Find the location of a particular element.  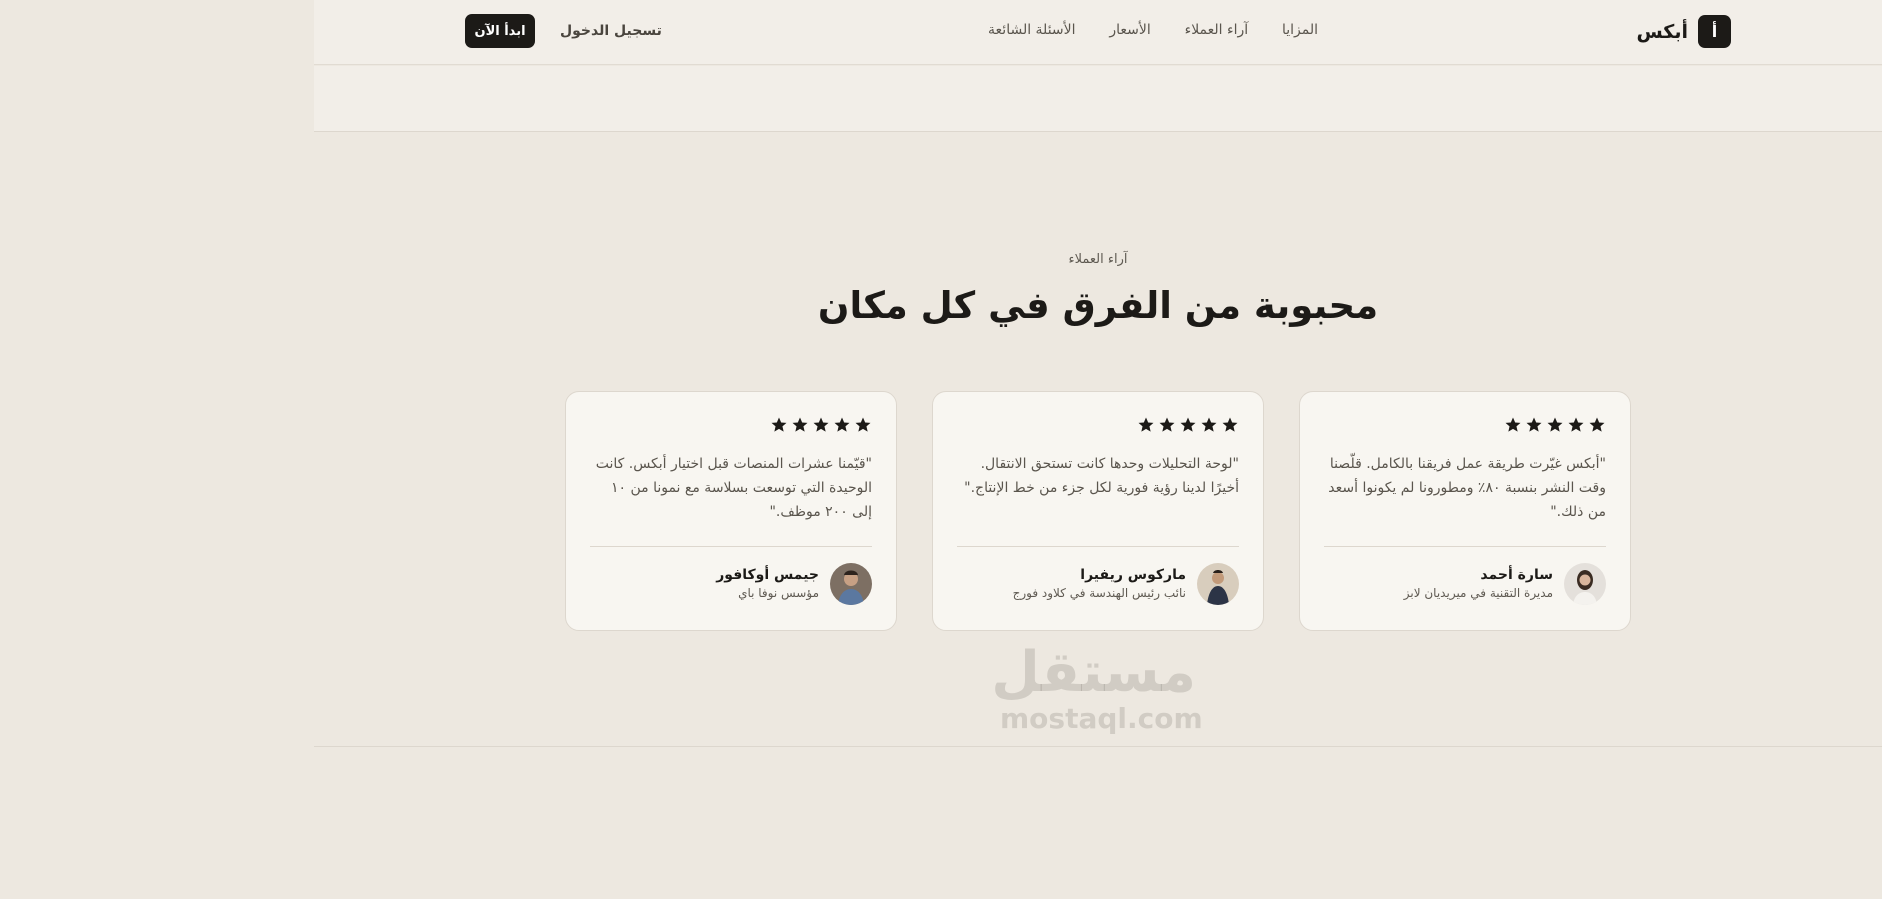

author-name: ماركوس ريفيرا is located at coordinates (1133, 575).